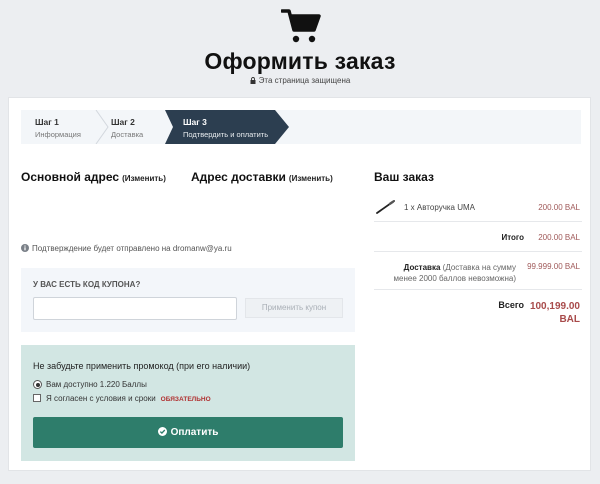 The height and width of the screenshot is (484, 600). I want to click on order-heading: Ваш заказ, so click(404, 177).